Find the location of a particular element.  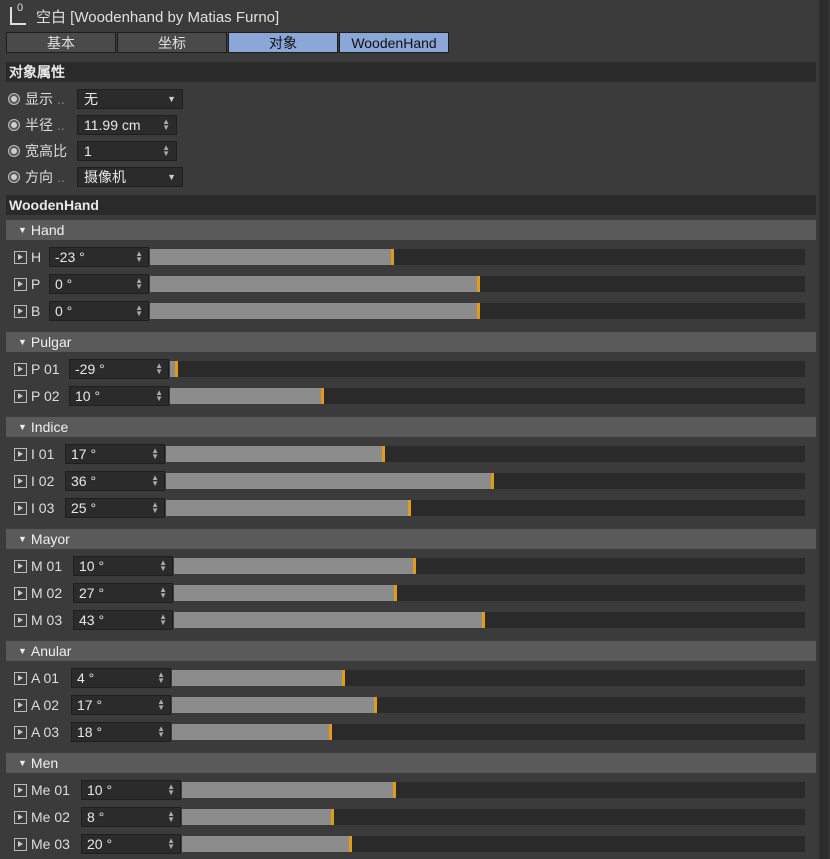

angle-input: 8 ° ▲ ▼ is located at coordinates (131, 817).